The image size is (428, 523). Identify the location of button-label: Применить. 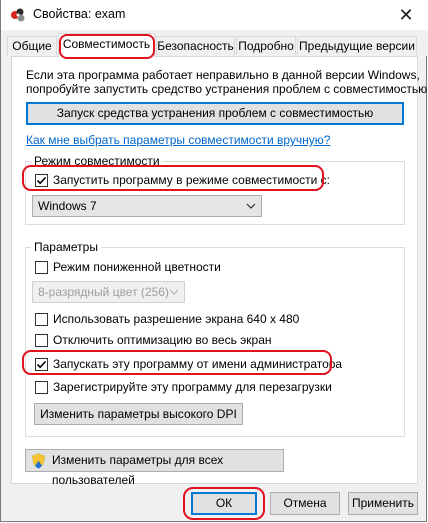
(382, 503).